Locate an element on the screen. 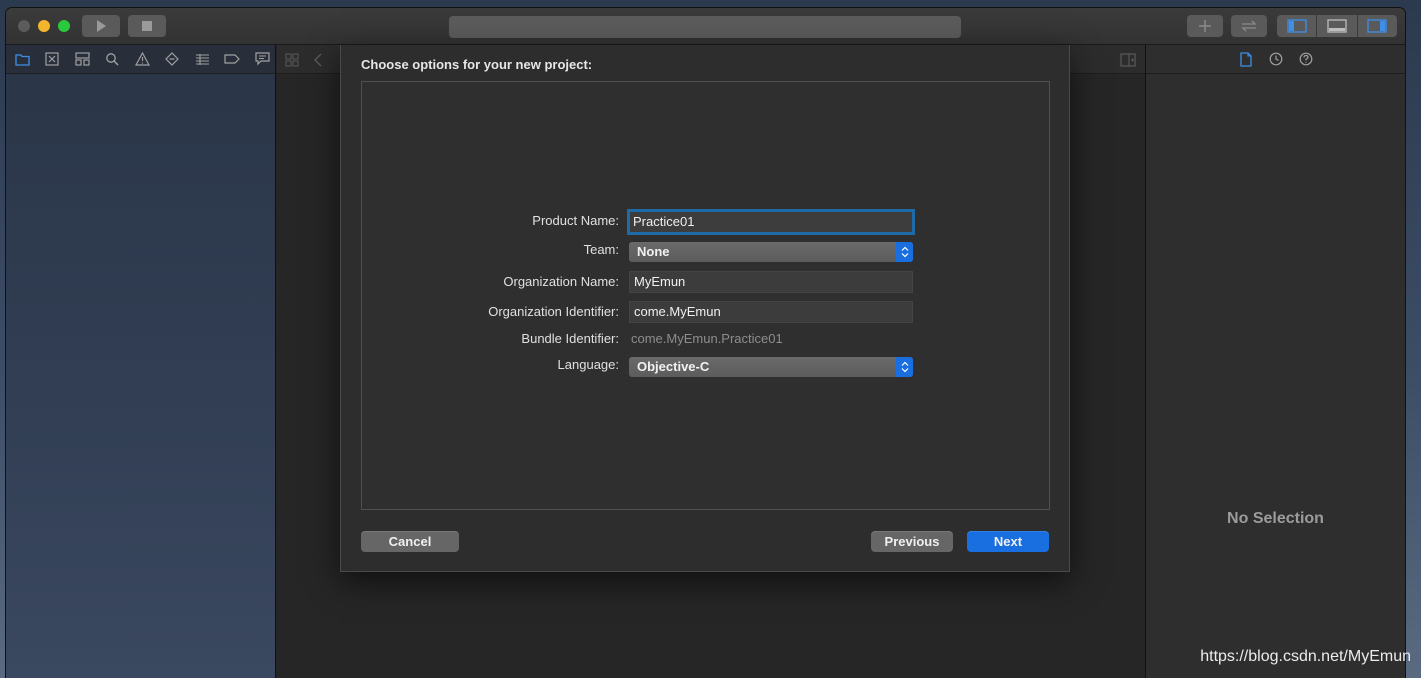 The image size is (1421, 678). swap-arrows-icon is located at coordinates (1249, 26).